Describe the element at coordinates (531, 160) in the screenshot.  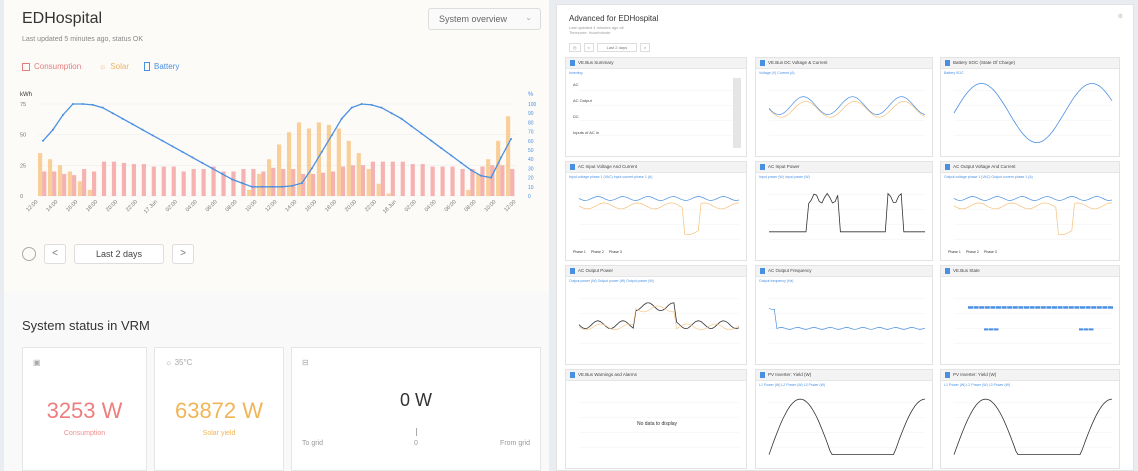
I see `y-tick-right: 40` at that location.